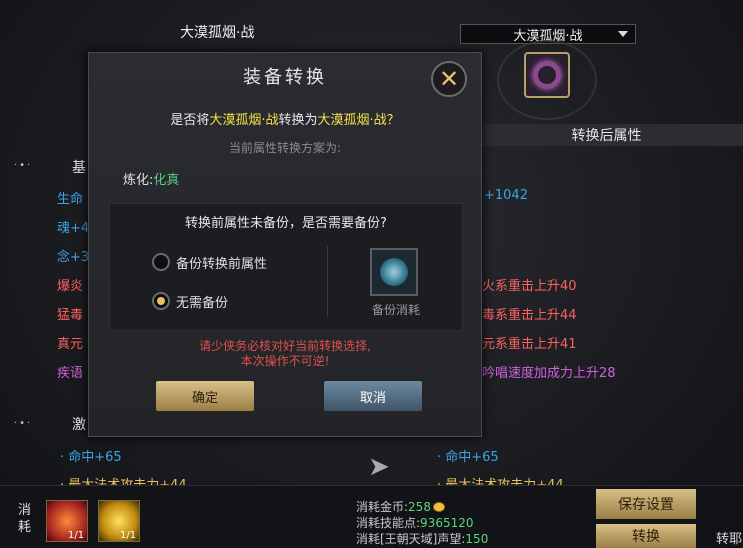 Image resolution: width=743 pixels, height=548 pixels. Describe the element at coordinates (161, 262) in the screenshot. I see `radio-backup` at that location.